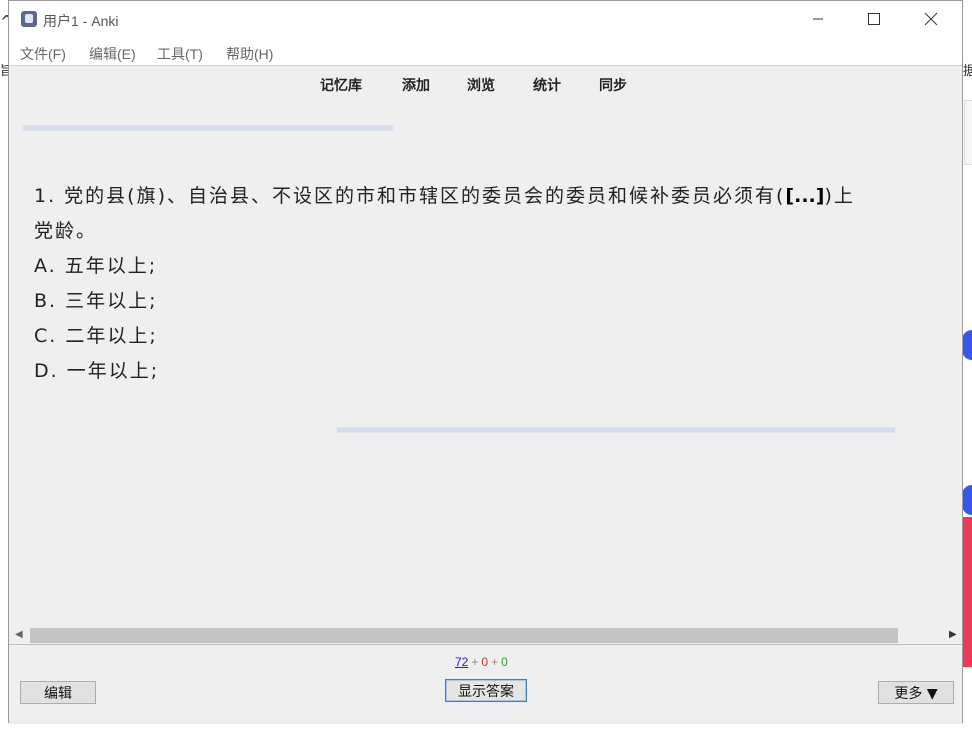 The height and width of the screenshot is (732, 972). I want to click on scrollbar-thumb, so click(464, 635).